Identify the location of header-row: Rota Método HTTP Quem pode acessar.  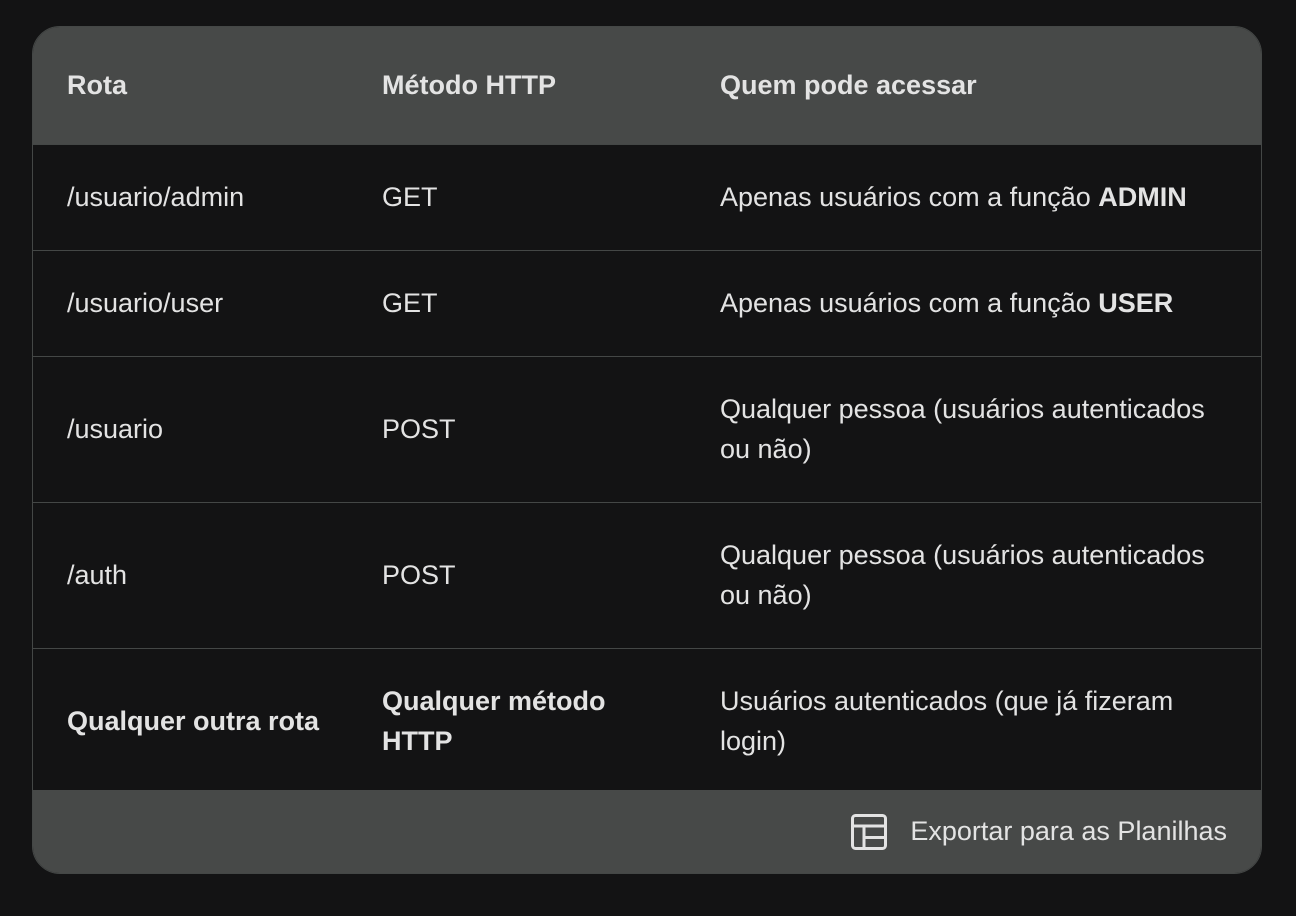
(647, 85).